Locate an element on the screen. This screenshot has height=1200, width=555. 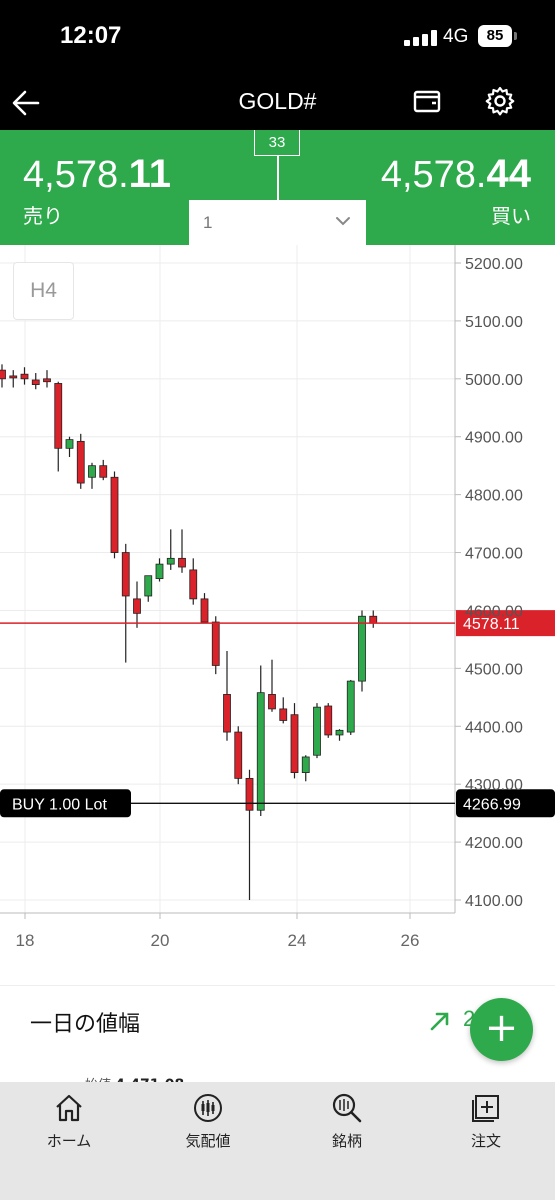
lot-size-value: 1 is located at coordinates (208, 222).